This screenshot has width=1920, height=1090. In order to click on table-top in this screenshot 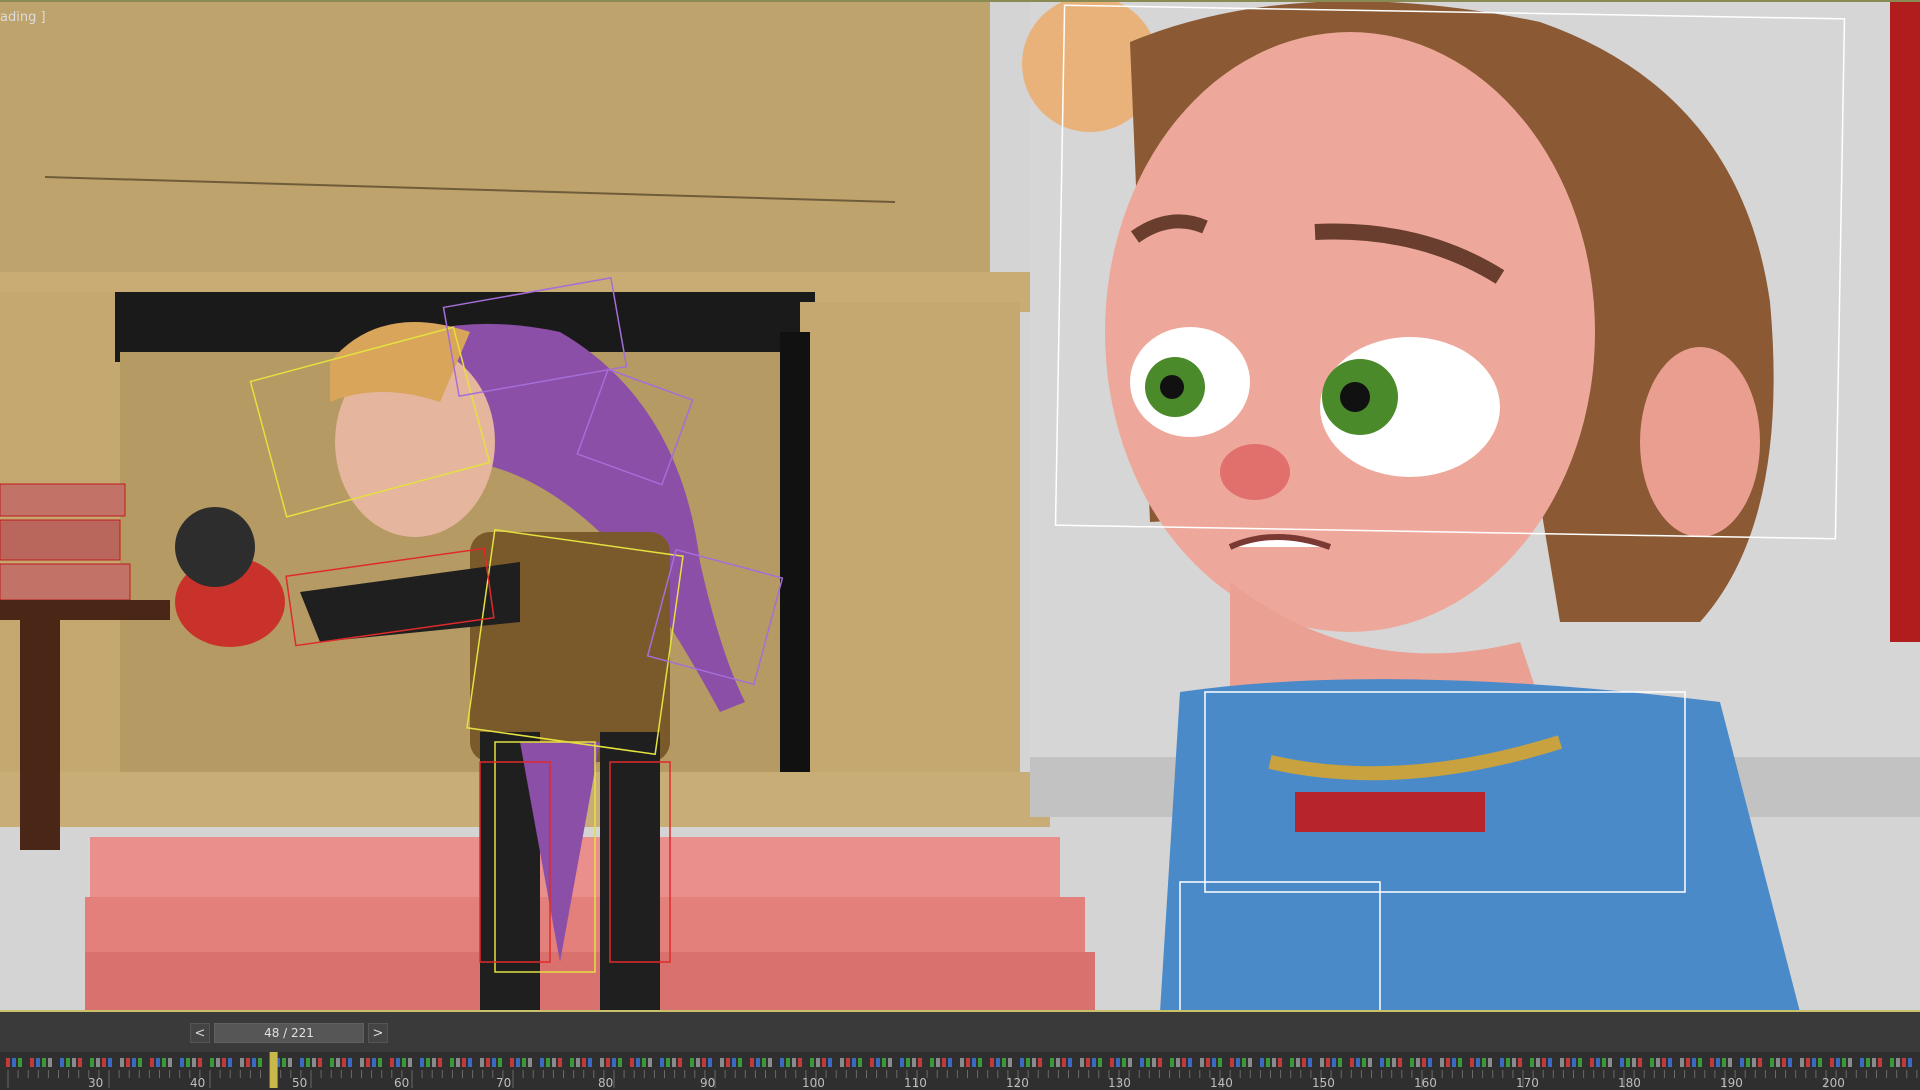, I will do `click(85, 610)`.